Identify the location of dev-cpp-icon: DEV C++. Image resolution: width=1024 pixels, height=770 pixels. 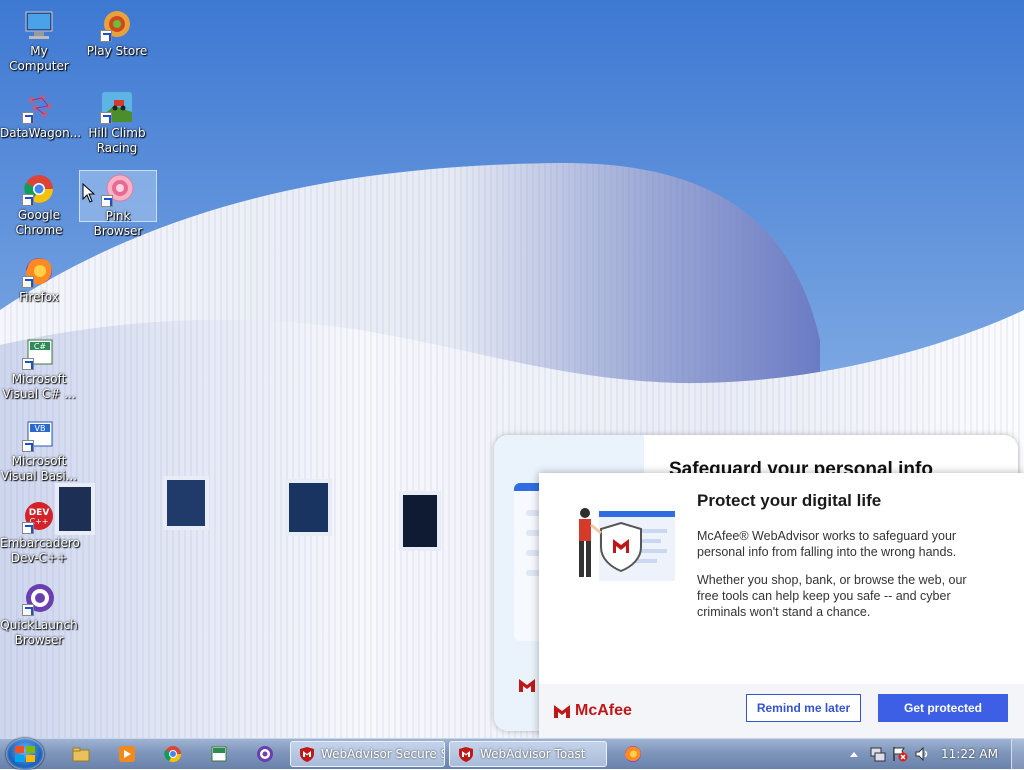
(39, 517).